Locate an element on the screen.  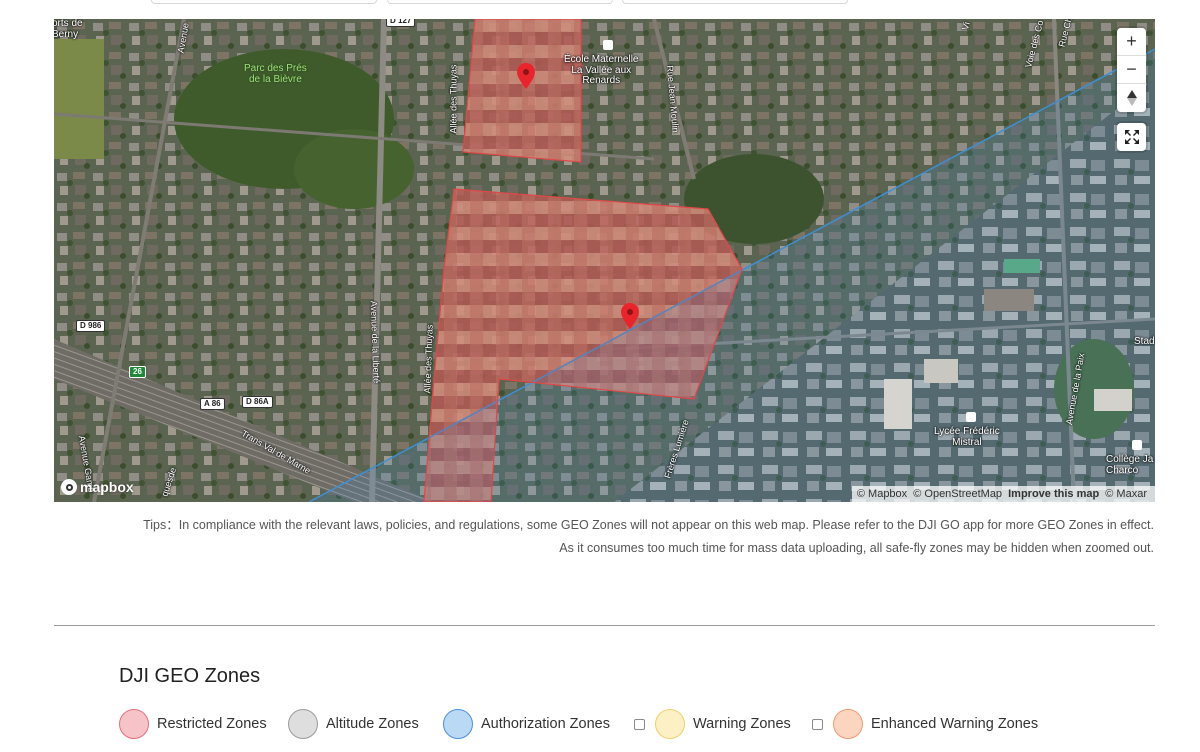
zoom-controls: + − is located at coordinates (1131, 70).